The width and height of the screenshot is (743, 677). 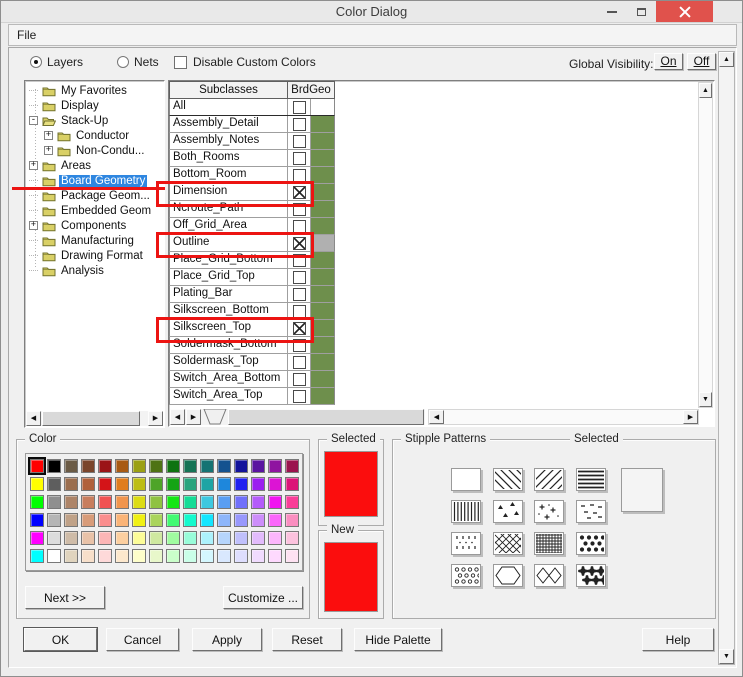 I want to click on global-off-button: Off, so click(x=701, y=61).